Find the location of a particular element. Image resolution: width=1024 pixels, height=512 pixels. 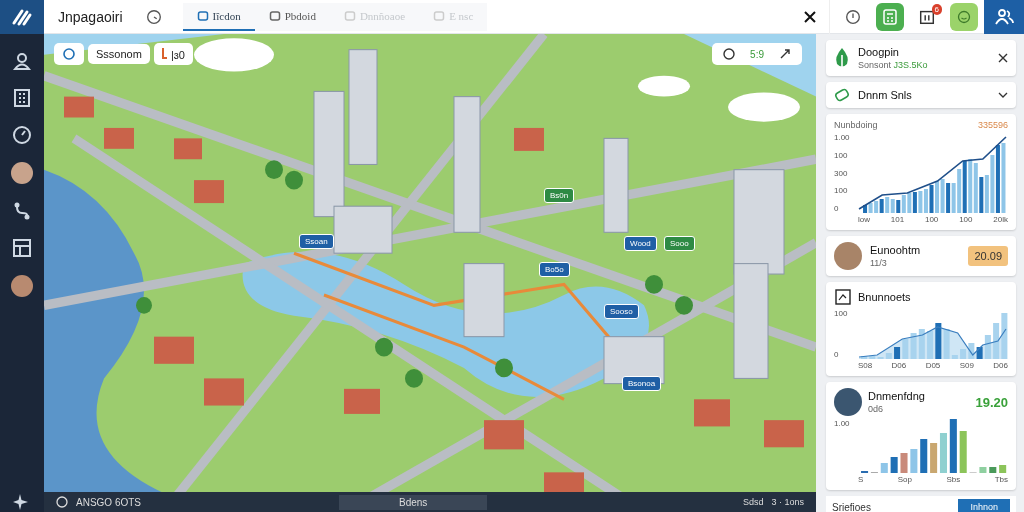

app-logo is located at coordinates (22, 17).